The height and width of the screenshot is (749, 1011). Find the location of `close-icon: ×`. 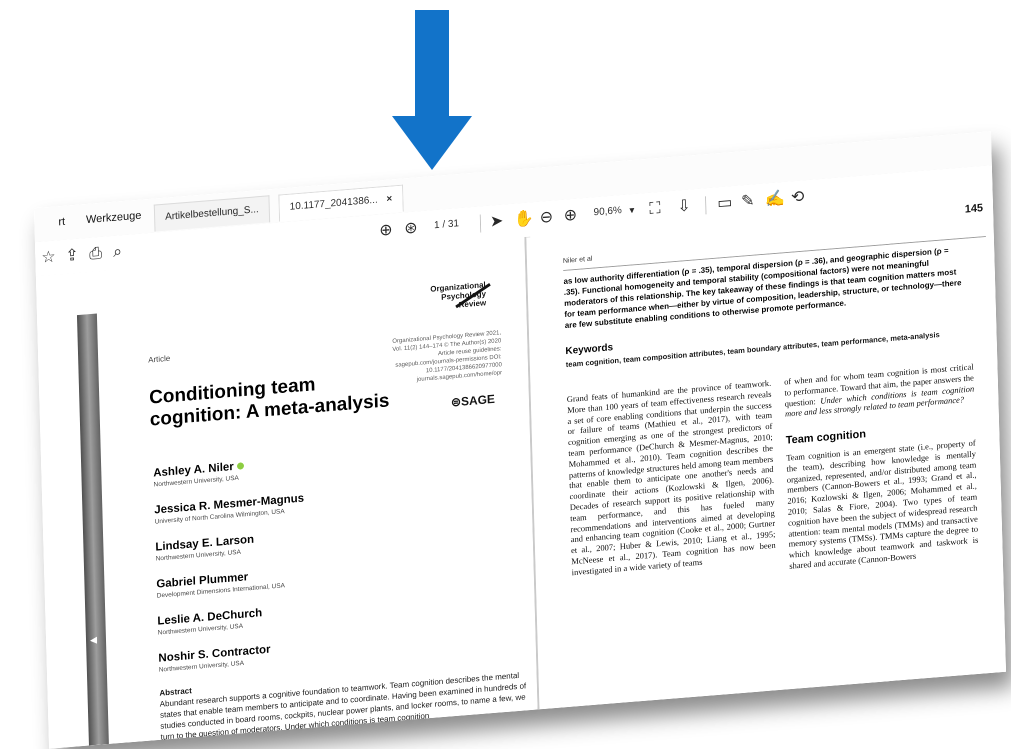

close-icon: × is located at coordinates (389, 198).